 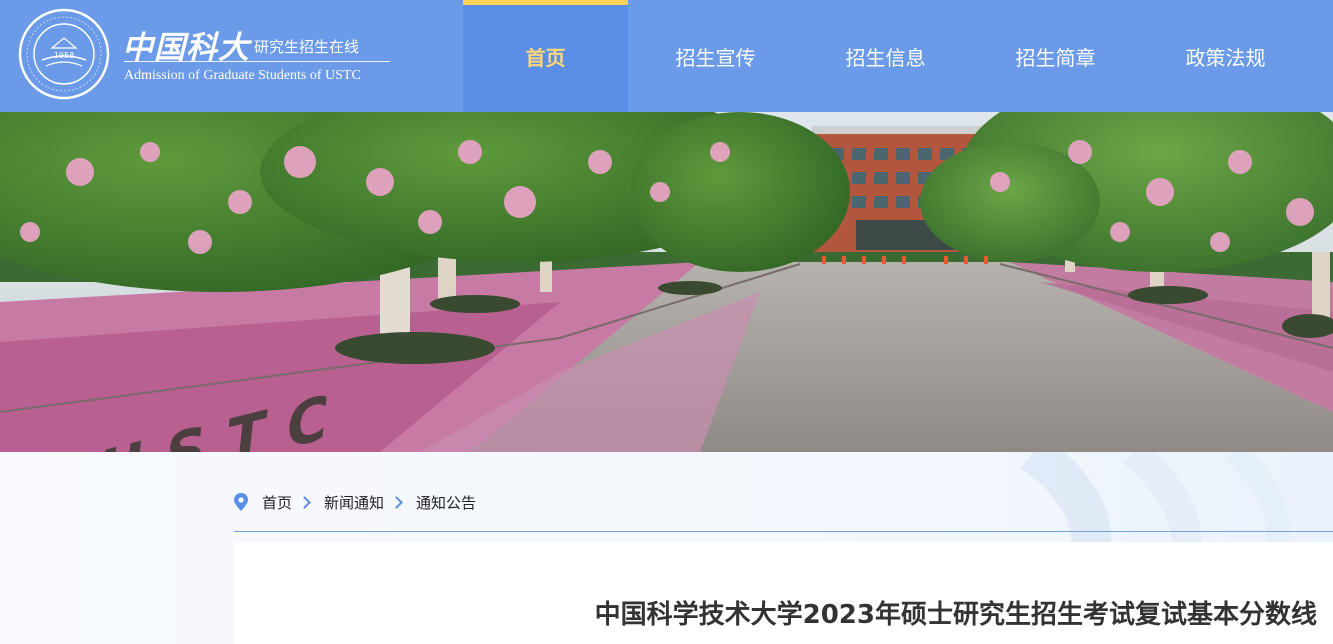 What do you see at coordinates (307, 47) in the screenshot?
I see `brand-subtitle: 研究生招生在线` at bounding box center [307, 47].